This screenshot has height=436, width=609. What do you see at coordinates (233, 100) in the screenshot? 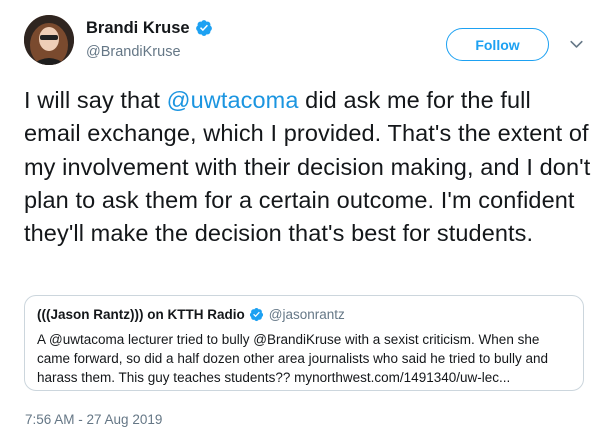
I see `mention-link: @uwtacoma` at bounding box center [233, 100].